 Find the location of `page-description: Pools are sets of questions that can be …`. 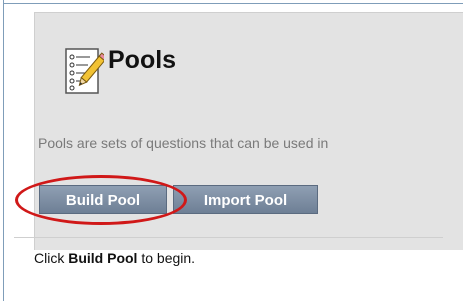

page-description: Pools are sets of questions that can be … is located at coordinates (183, 143).